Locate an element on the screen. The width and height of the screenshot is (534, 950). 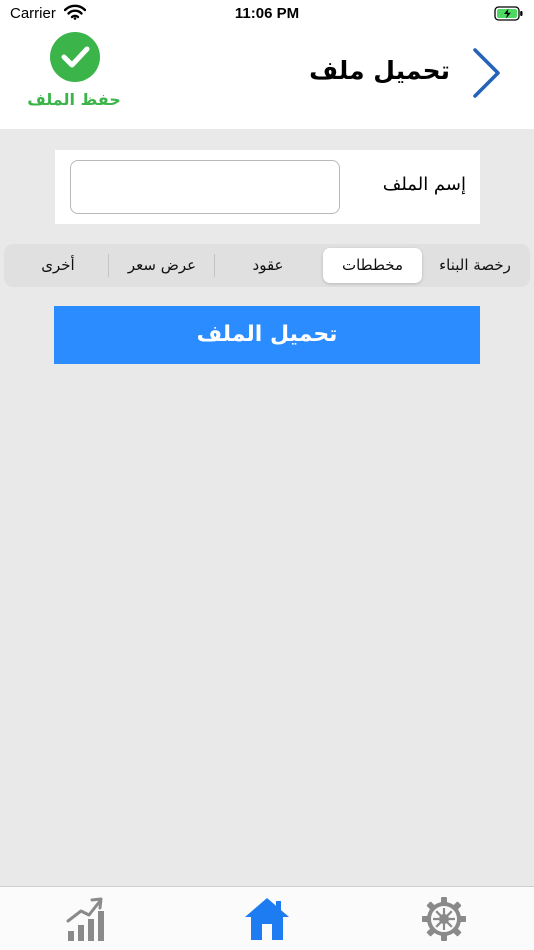
file-name-card: إسم الملف is located at coordinates (267, 187).